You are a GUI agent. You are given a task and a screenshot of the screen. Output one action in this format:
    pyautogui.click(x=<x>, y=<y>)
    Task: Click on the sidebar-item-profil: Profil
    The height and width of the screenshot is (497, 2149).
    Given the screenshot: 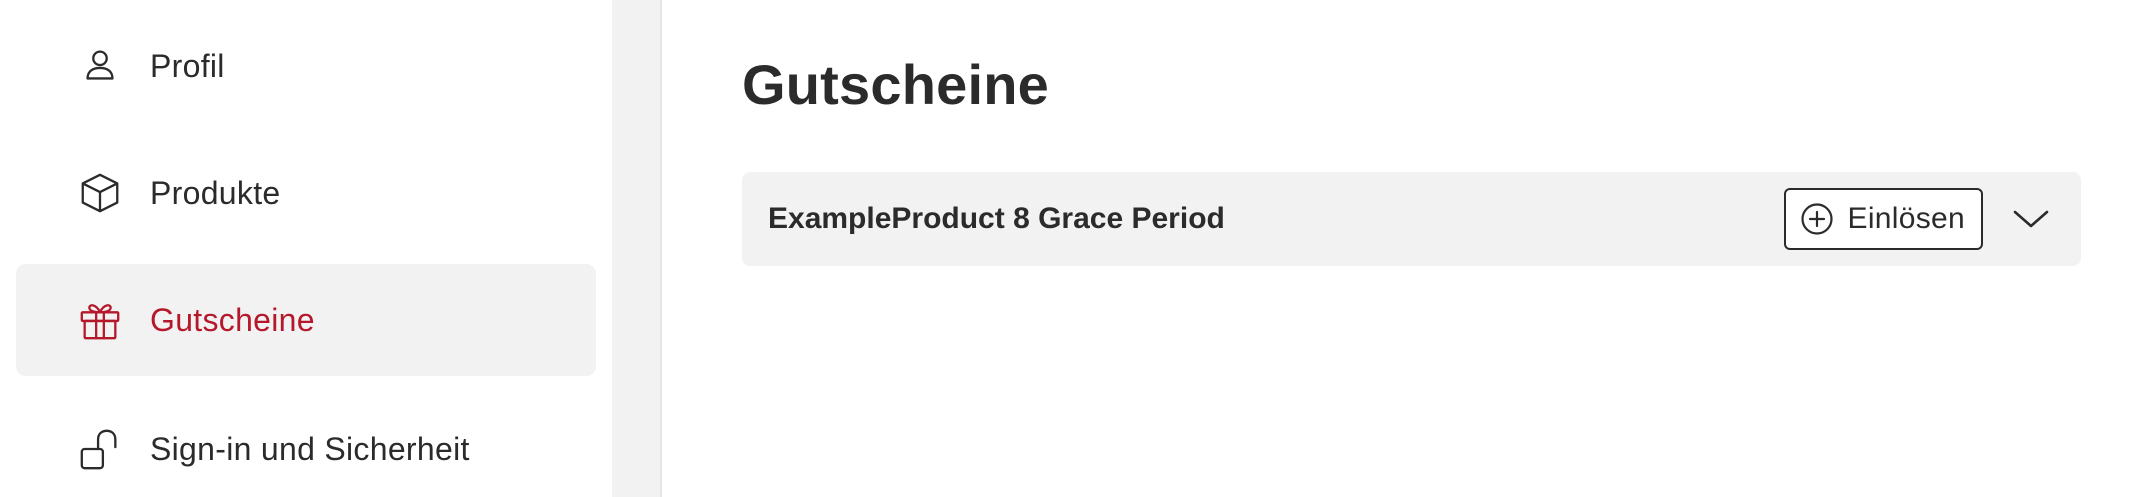 What is the action you would take?
    pyautogui.click(x=306, y=66)
    